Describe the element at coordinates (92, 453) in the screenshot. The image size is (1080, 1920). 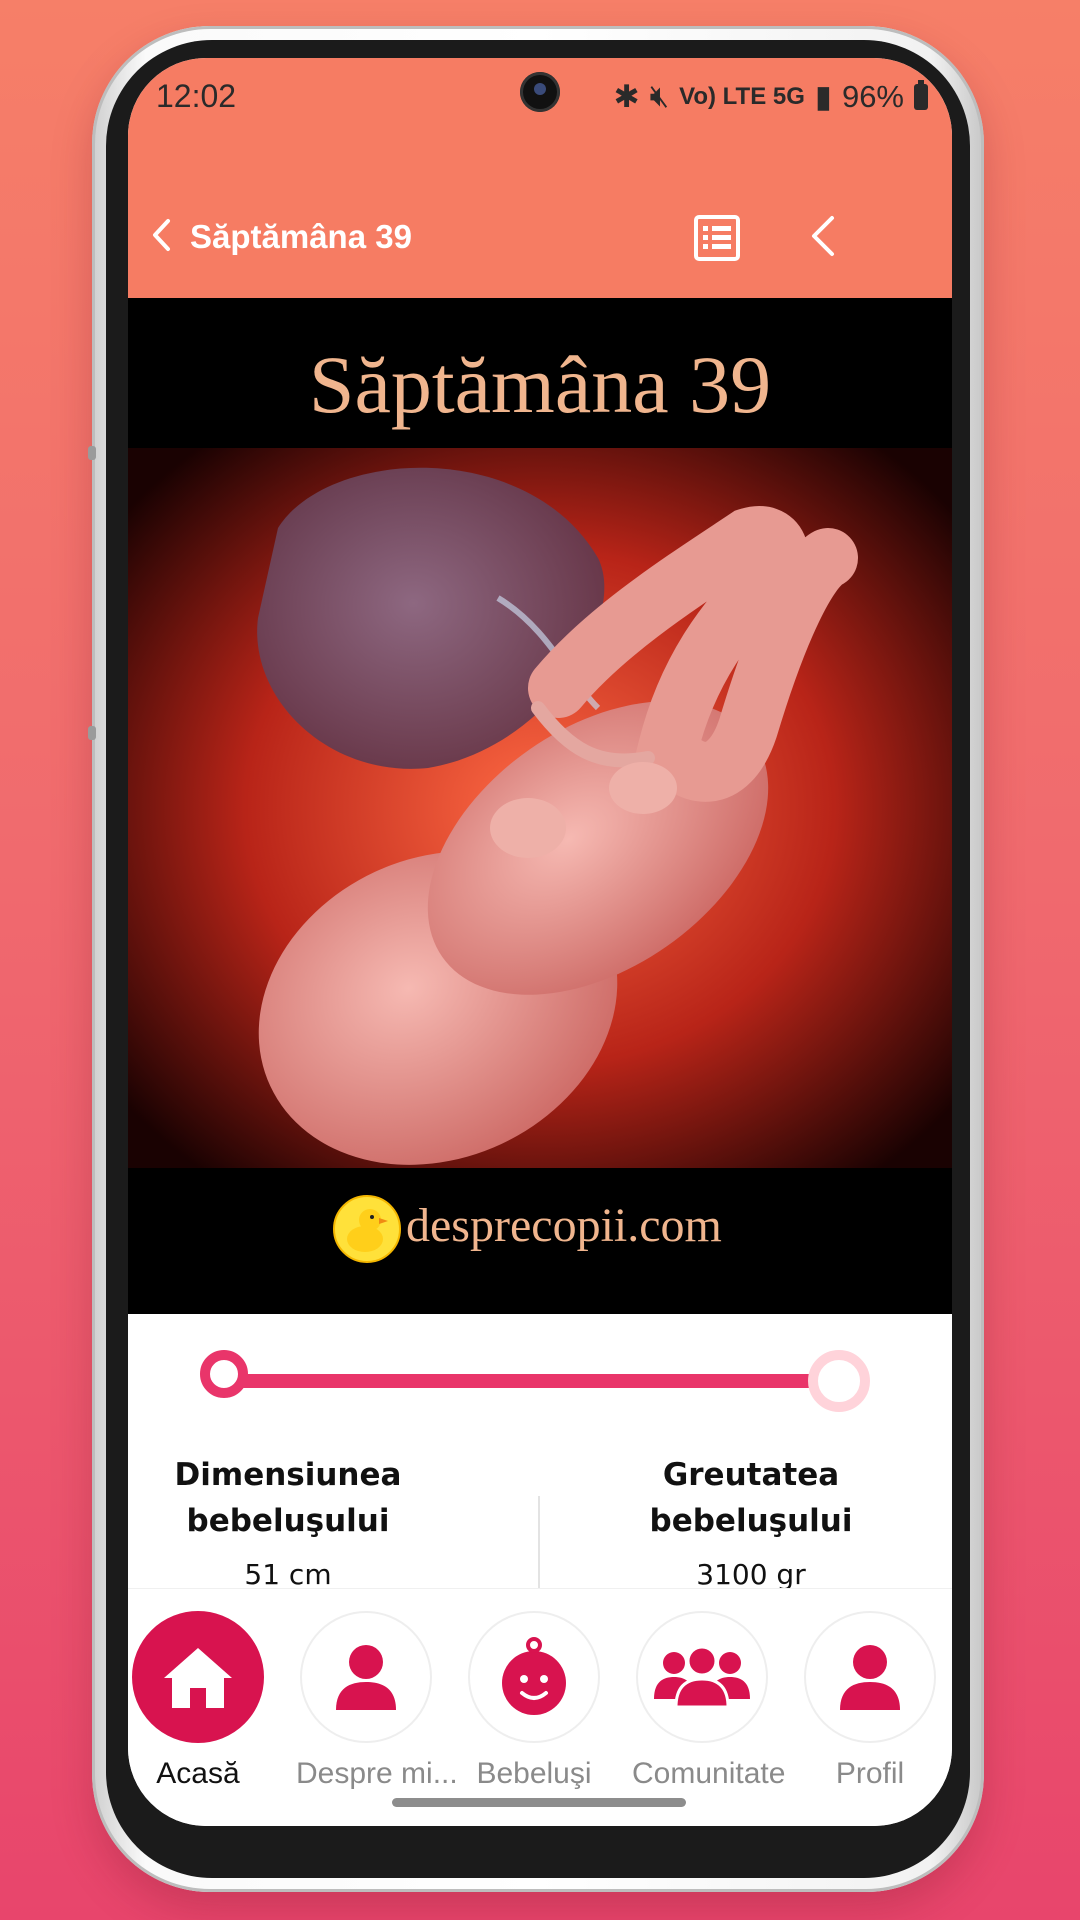
I see `volume-button` at that location.